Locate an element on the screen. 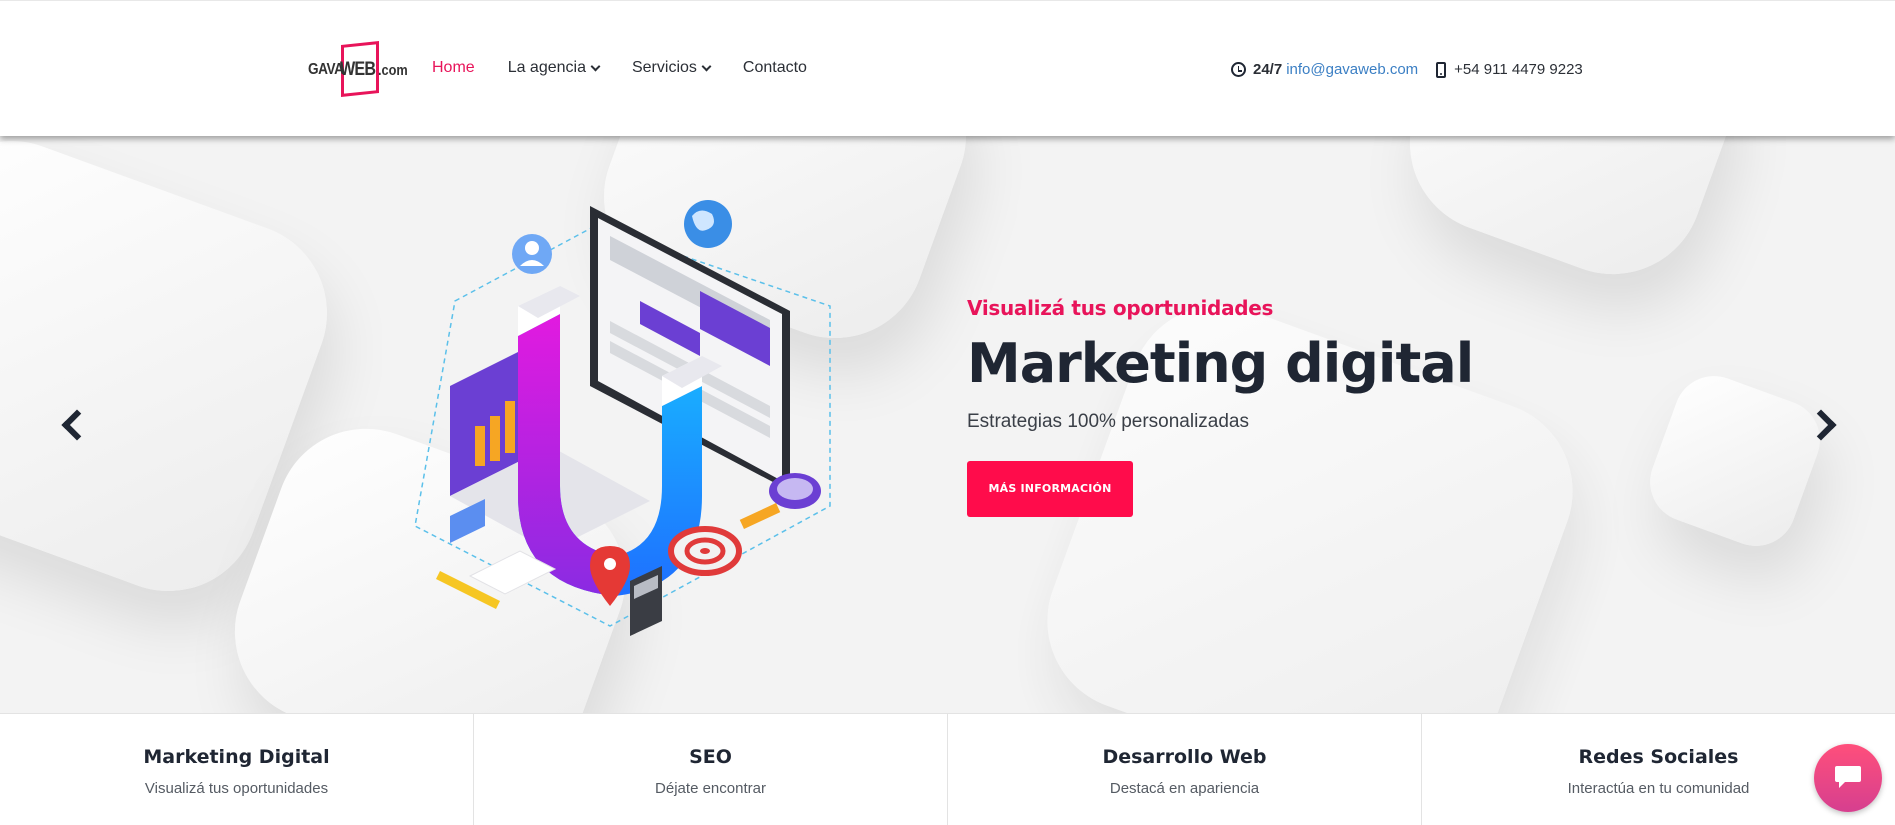  logo-text-gava: GAVA is located at coordinates (326, 69).